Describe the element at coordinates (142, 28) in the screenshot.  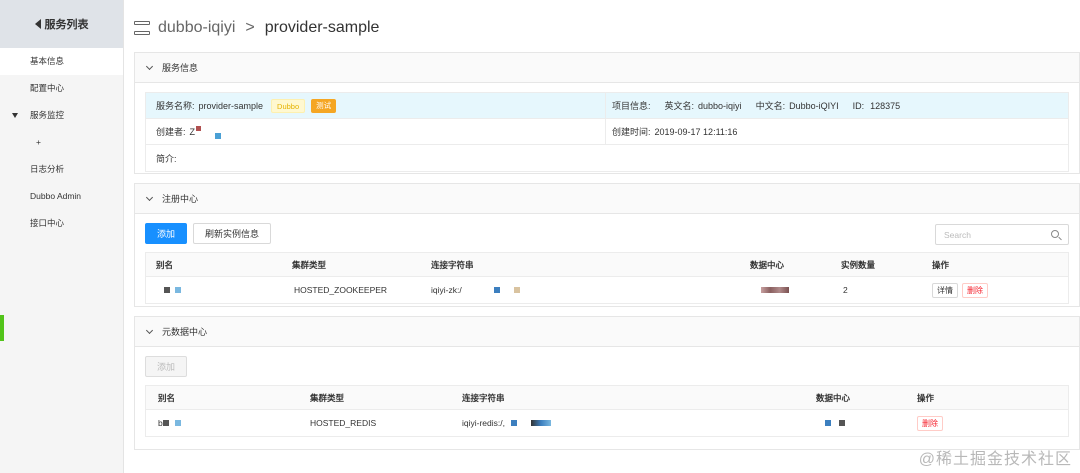
I see `server-icon` at that location.